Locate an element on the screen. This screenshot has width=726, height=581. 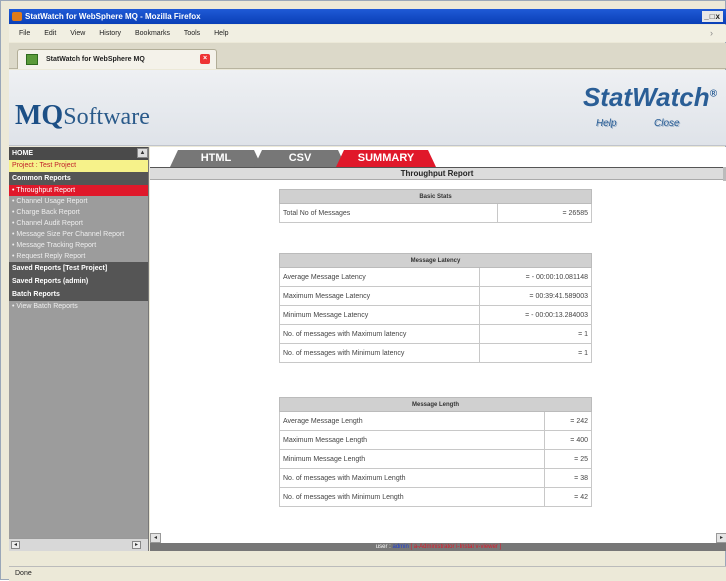
table-row: Maximum Message Length = 400 is located at coordinates (435, 440).